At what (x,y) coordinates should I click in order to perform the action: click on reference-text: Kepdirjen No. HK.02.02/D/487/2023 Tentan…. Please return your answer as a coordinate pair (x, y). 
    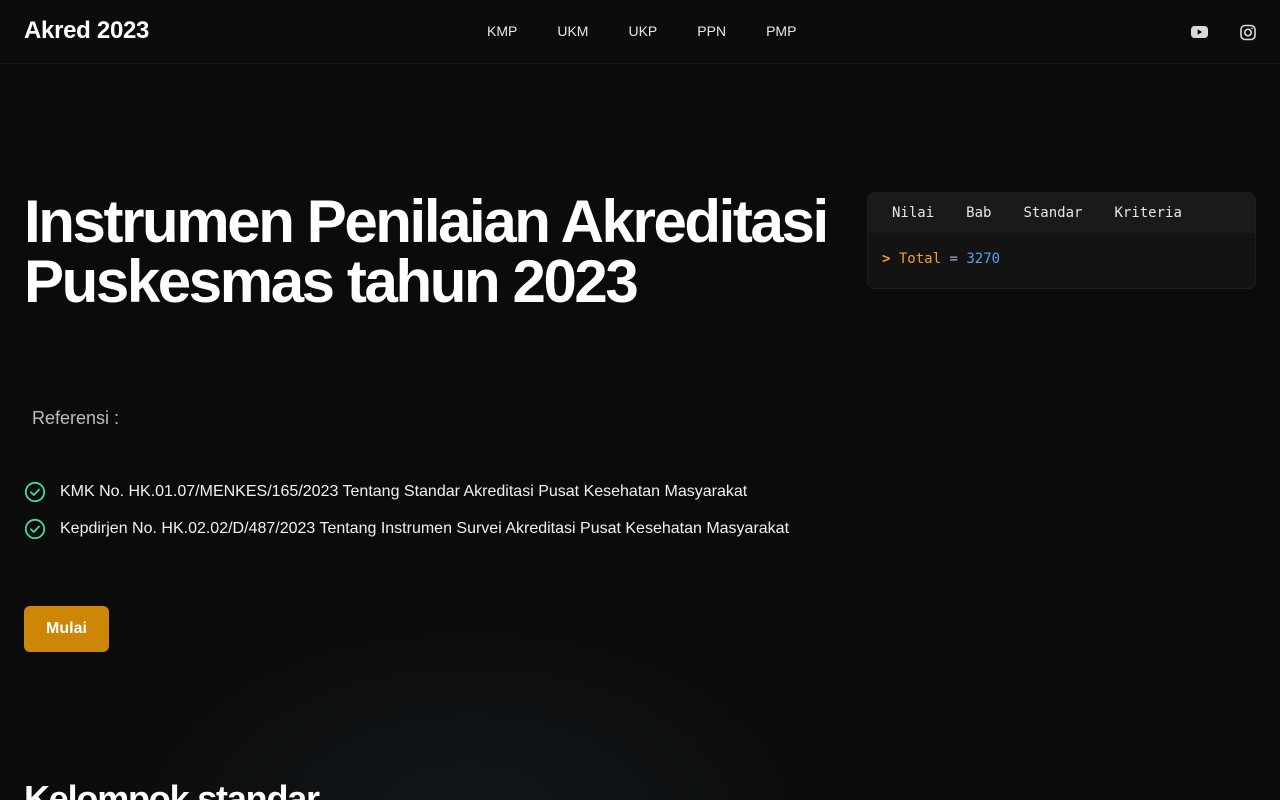
    Looking at the image, I should click on (425, 528).